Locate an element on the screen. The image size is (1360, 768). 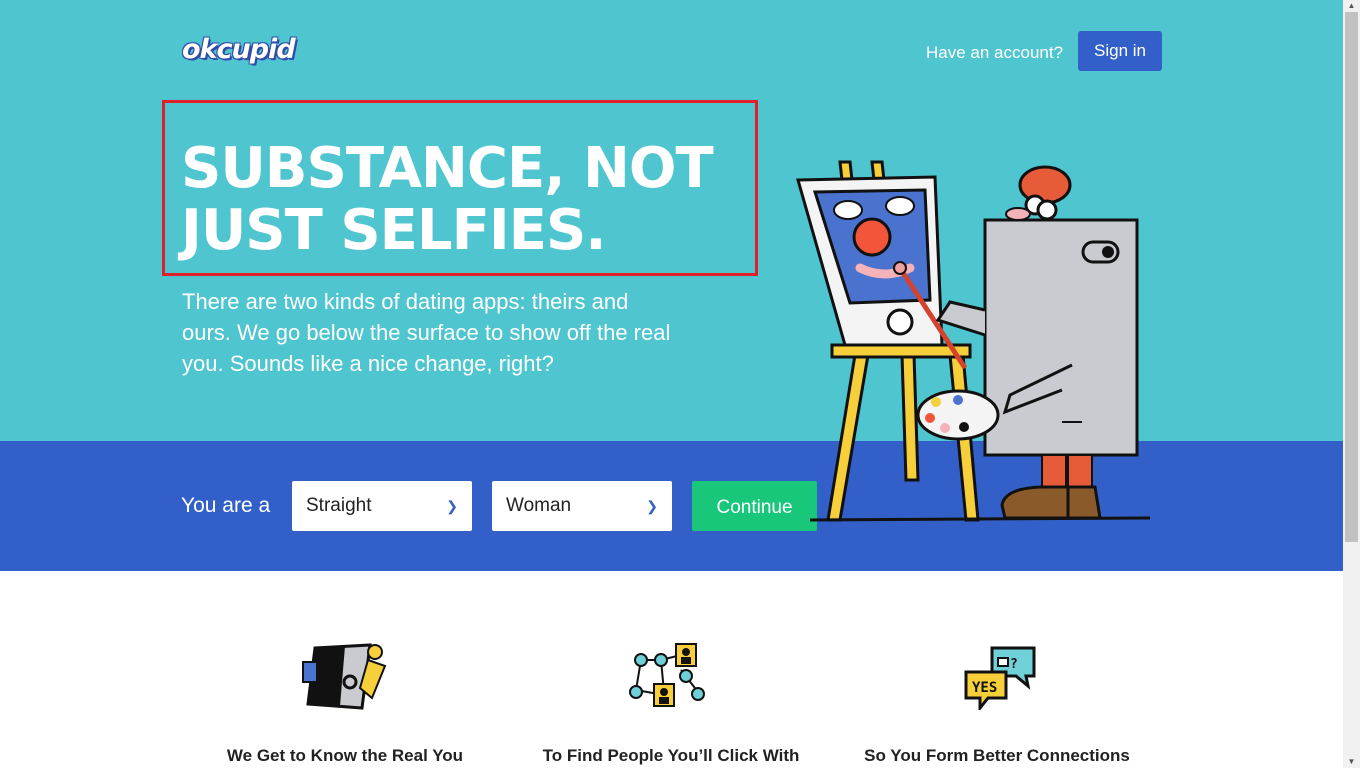
scrollbar-thumb is located at coordinates (1351, 277).